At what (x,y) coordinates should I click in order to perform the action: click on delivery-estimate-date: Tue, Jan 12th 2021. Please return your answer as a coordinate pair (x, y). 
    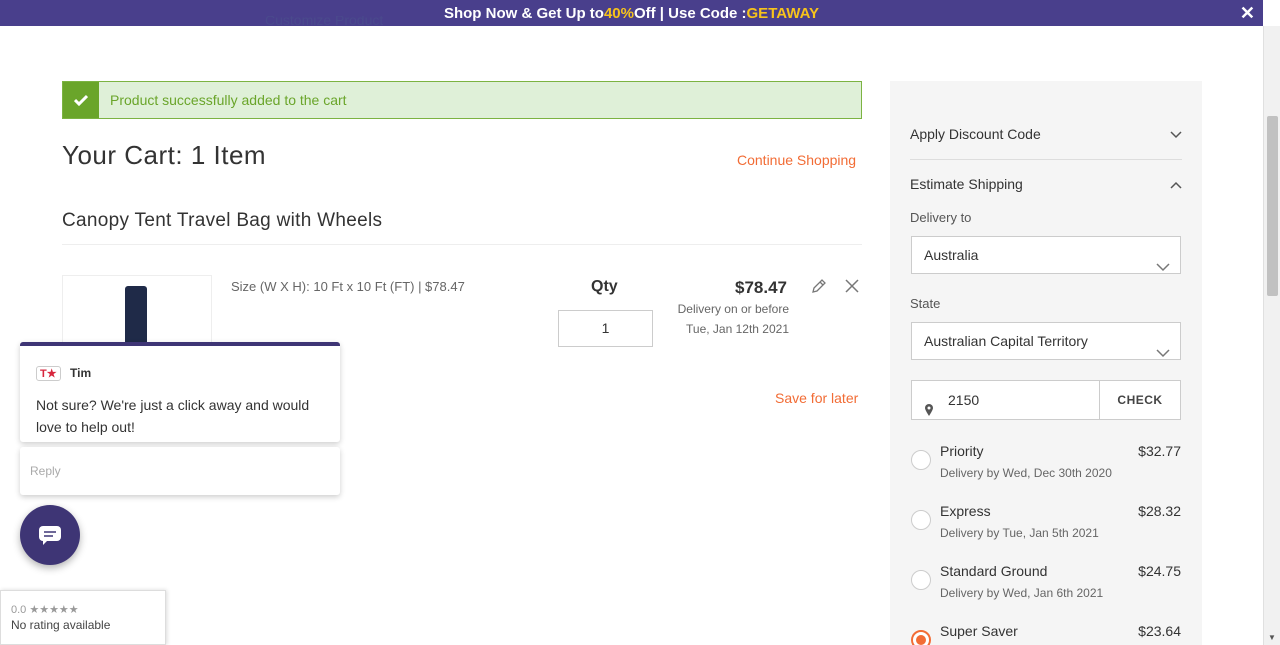
    Looking at the image, I should click on (737, 329).